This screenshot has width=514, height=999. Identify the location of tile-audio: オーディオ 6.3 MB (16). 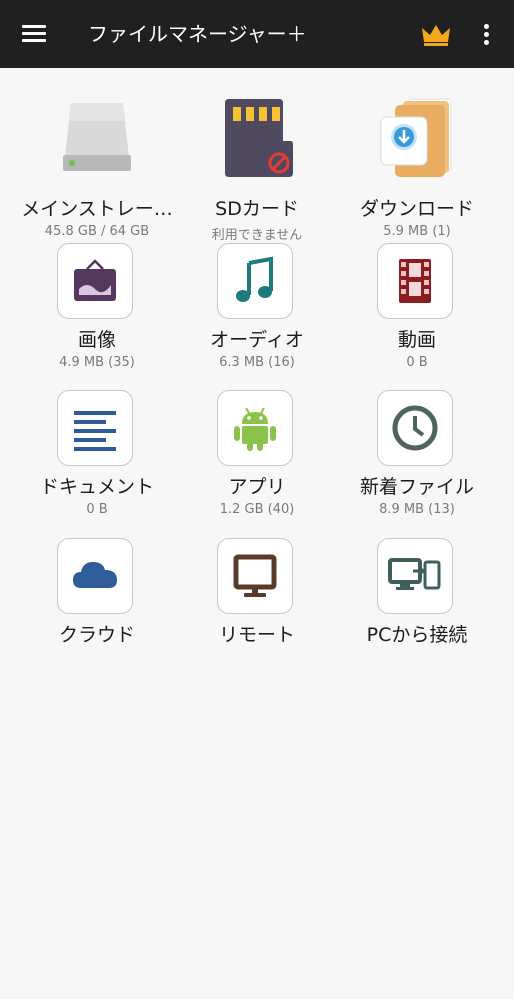
(257, 313).